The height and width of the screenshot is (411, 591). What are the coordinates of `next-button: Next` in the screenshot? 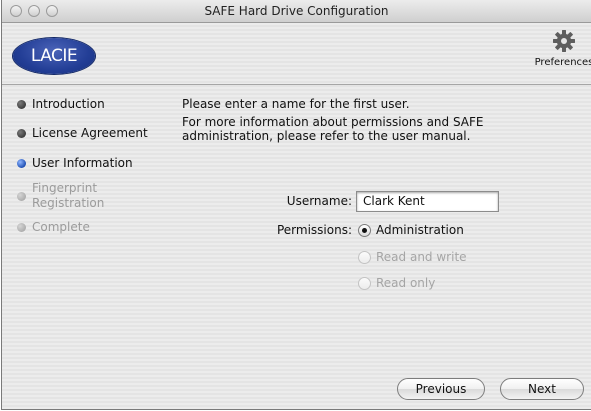 It's located at (542, 389).